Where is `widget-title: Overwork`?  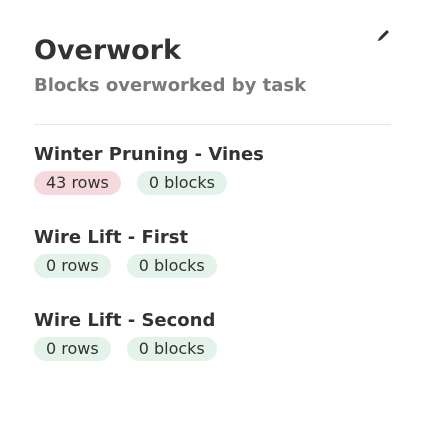
widget-title: Overwork is located at coordinates (107, 50).